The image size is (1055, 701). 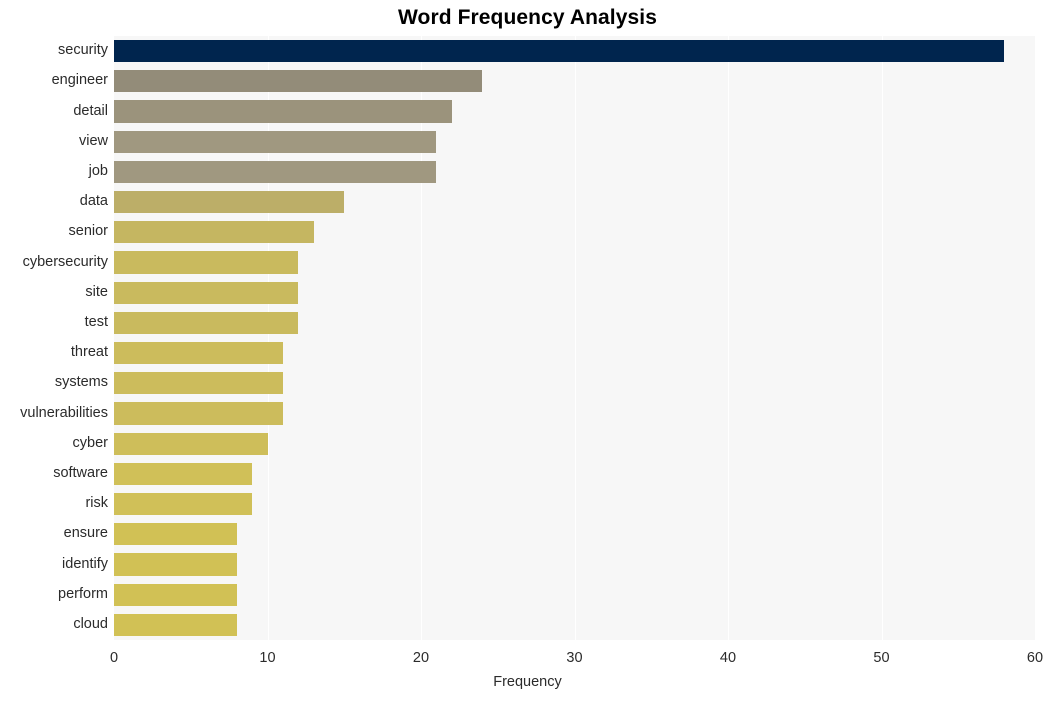 What do you see at coordinates (96, 291) in the screenshot?
I see `y-tick-label-site: site` at bounding box center [96, 291].